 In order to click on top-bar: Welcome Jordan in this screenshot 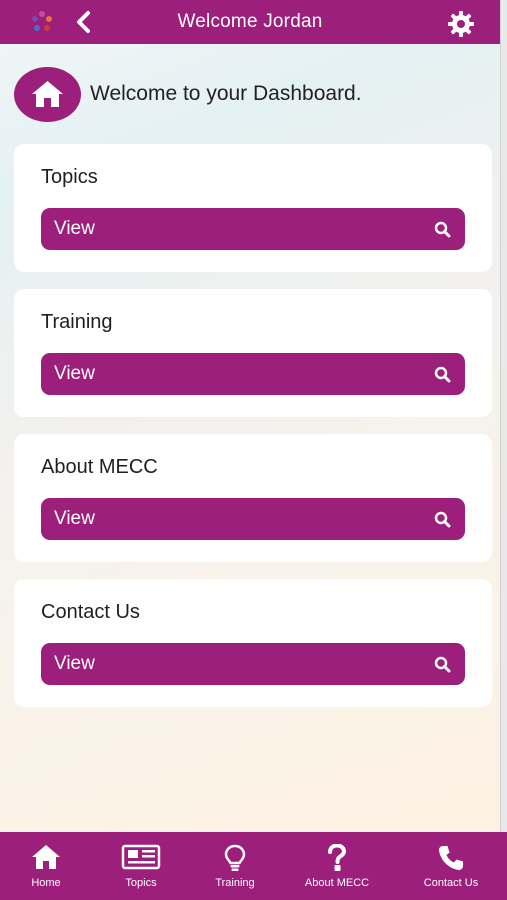, I will do `click(250, 22)`.